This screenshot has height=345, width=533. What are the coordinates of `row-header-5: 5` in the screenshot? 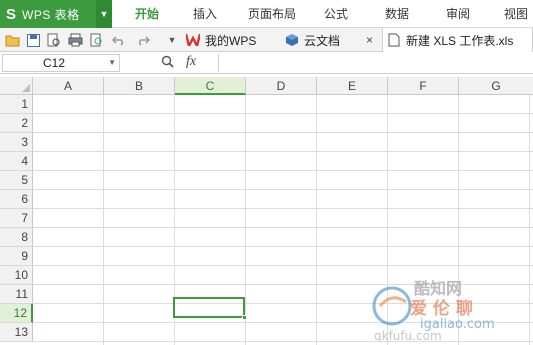 It's located at (16, 180).